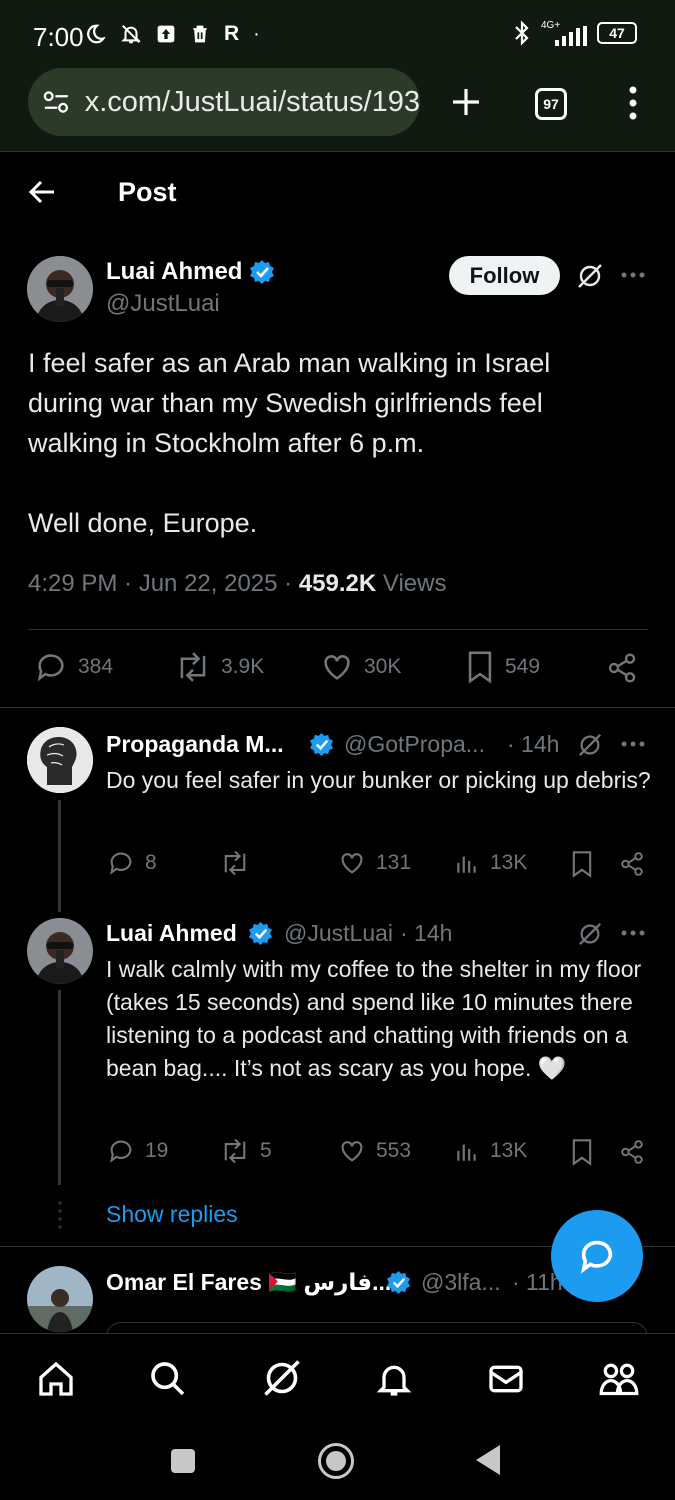  I want to click on bell-off-icon, so click(131, 34).